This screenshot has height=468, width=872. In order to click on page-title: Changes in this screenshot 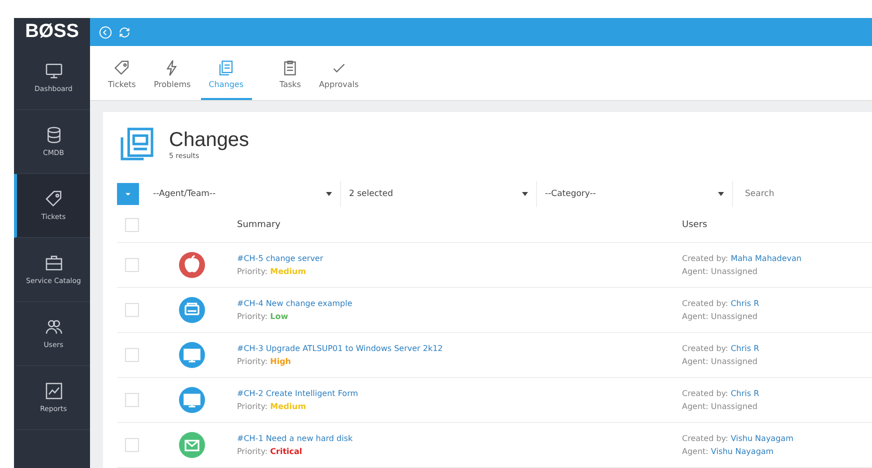, I will do `click(209, 140)`.